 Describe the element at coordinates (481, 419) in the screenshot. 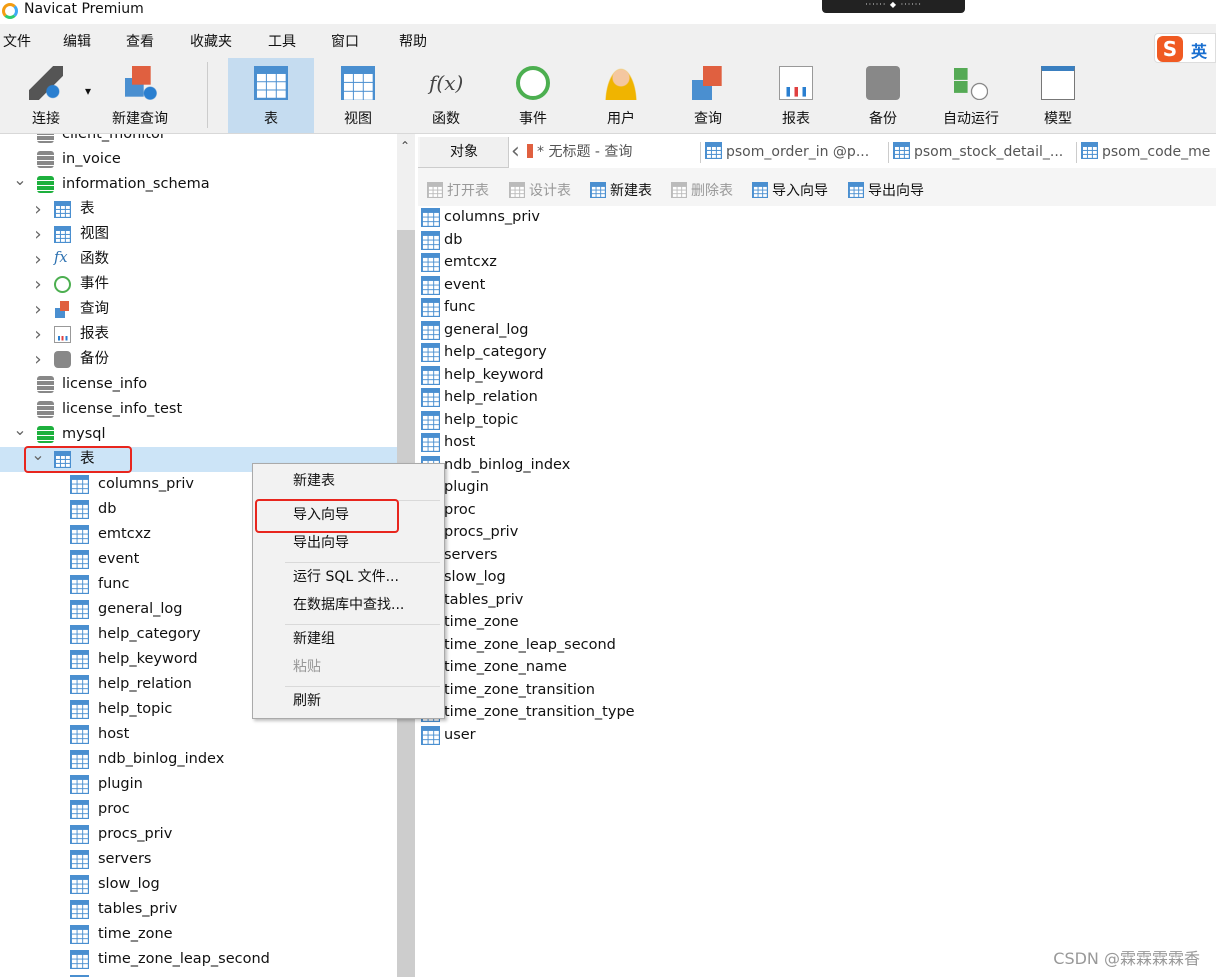

I see `table-name: help_topic` at that location.